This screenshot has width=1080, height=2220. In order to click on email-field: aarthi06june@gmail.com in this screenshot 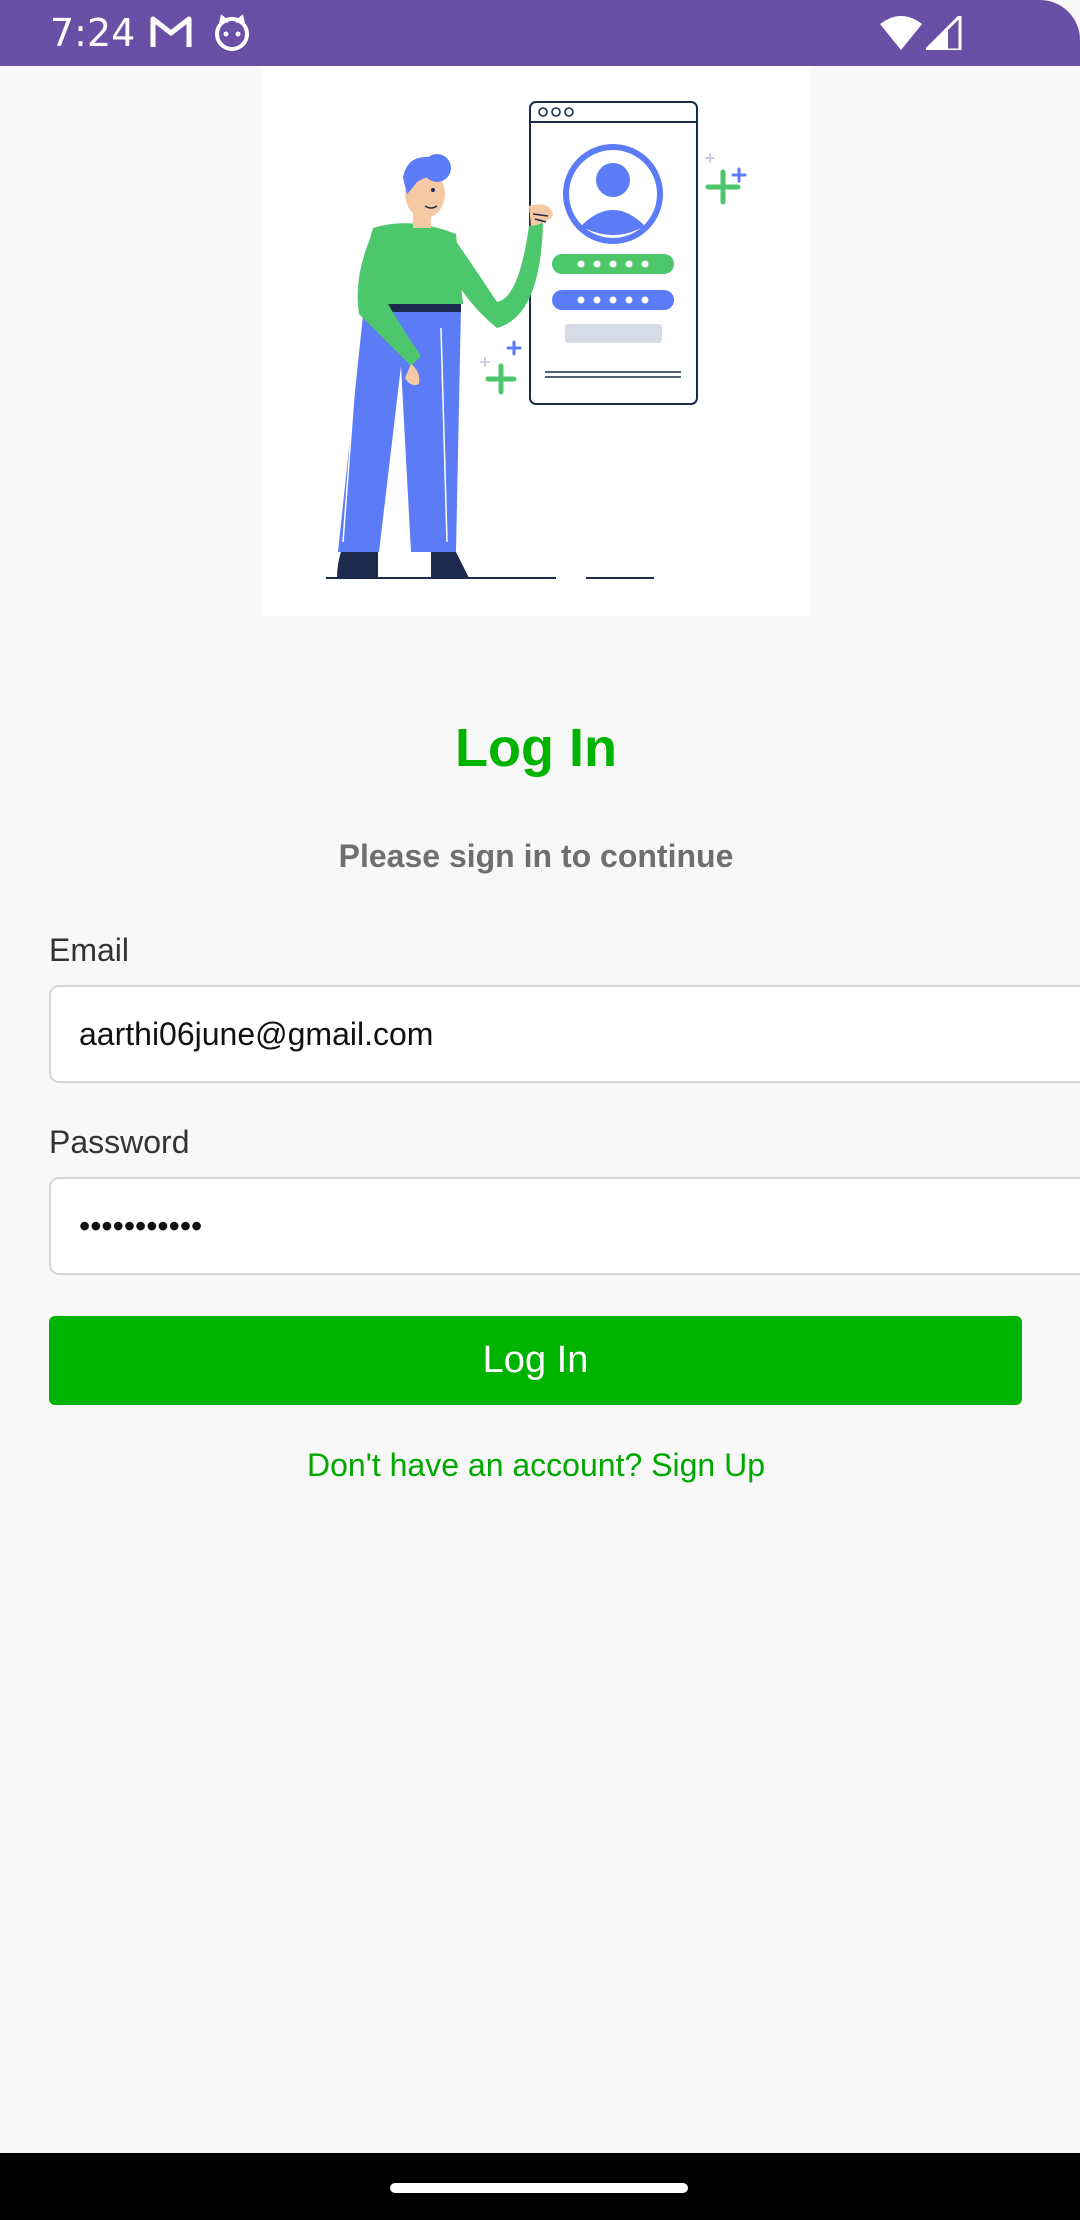, I will do `click(564, 1034)`.